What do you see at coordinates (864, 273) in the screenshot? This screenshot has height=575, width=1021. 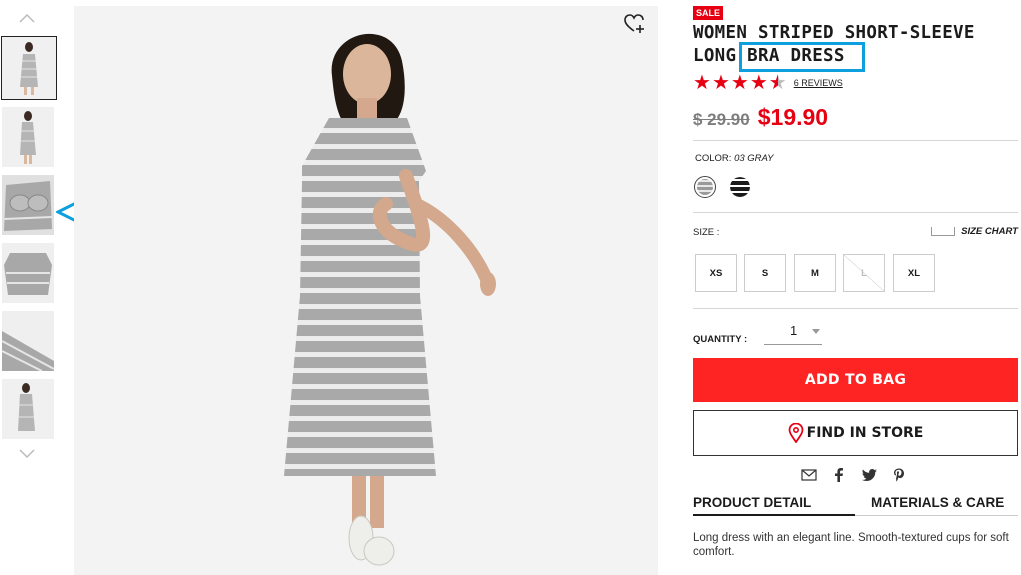 I see `size-option-l: L` at bounding box center [864, 273].